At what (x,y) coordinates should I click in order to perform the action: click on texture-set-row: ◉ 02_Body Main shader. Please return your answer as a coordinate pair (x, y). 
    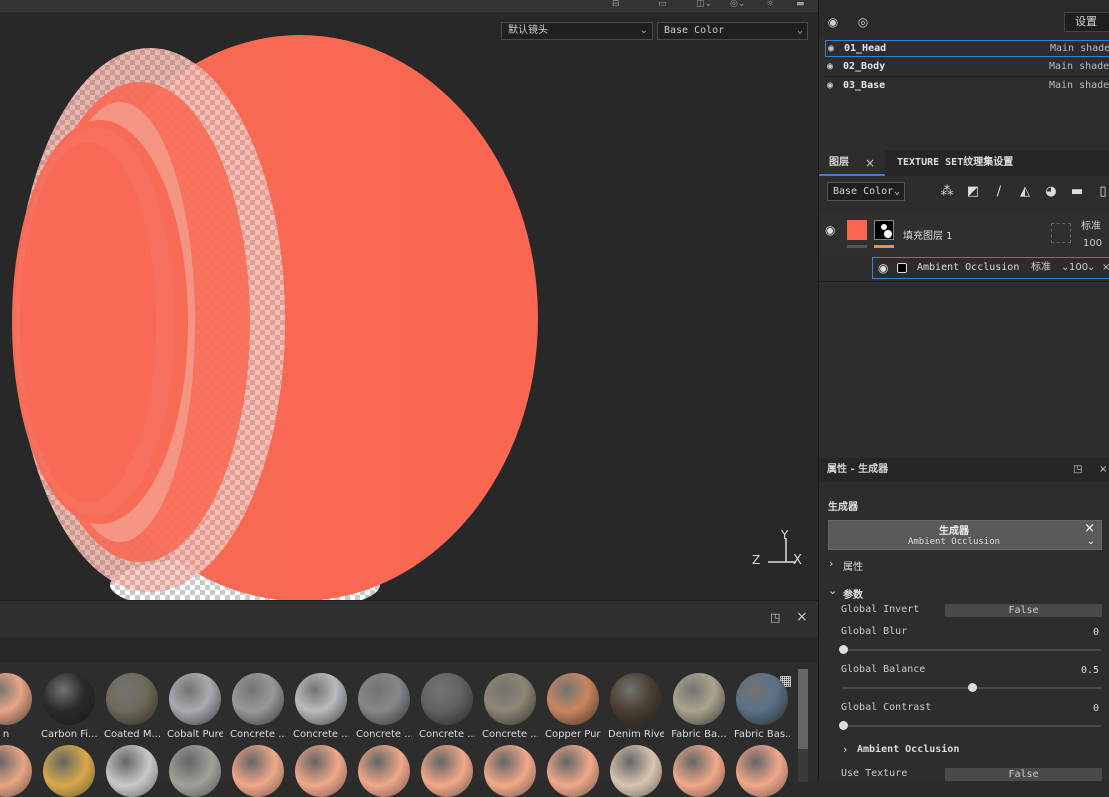
    Looking at the image, I should click on (967, 67).